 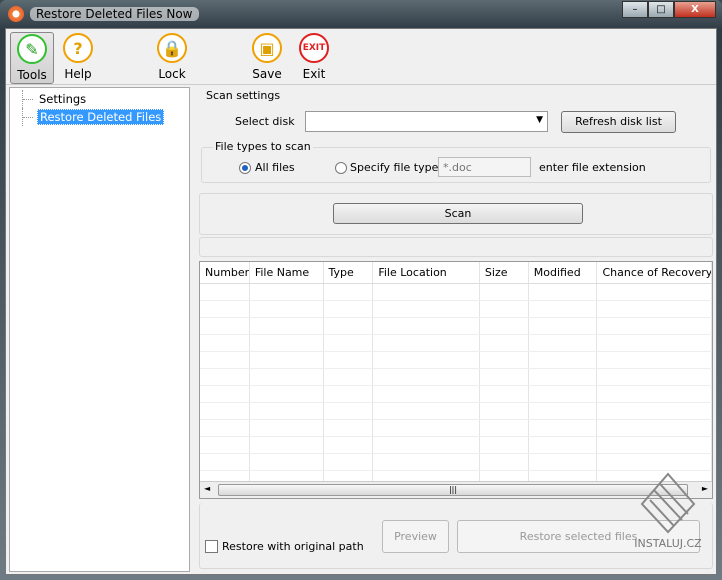 I want to click on lock-button: 🔒 Lock, so click(x=172, y=58).